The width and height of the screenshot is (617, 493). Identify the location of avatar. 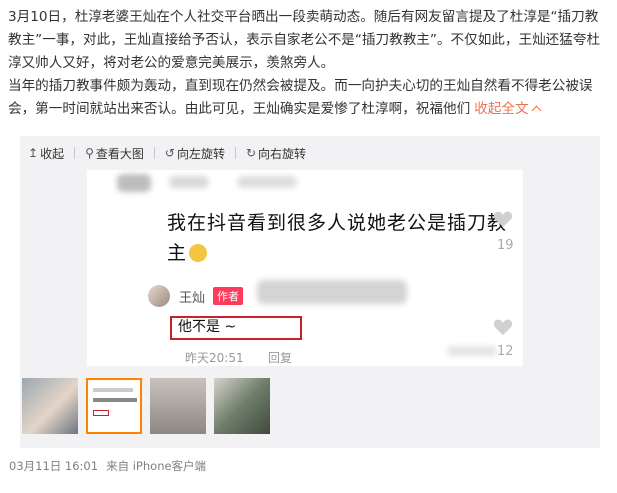
(159, 296).